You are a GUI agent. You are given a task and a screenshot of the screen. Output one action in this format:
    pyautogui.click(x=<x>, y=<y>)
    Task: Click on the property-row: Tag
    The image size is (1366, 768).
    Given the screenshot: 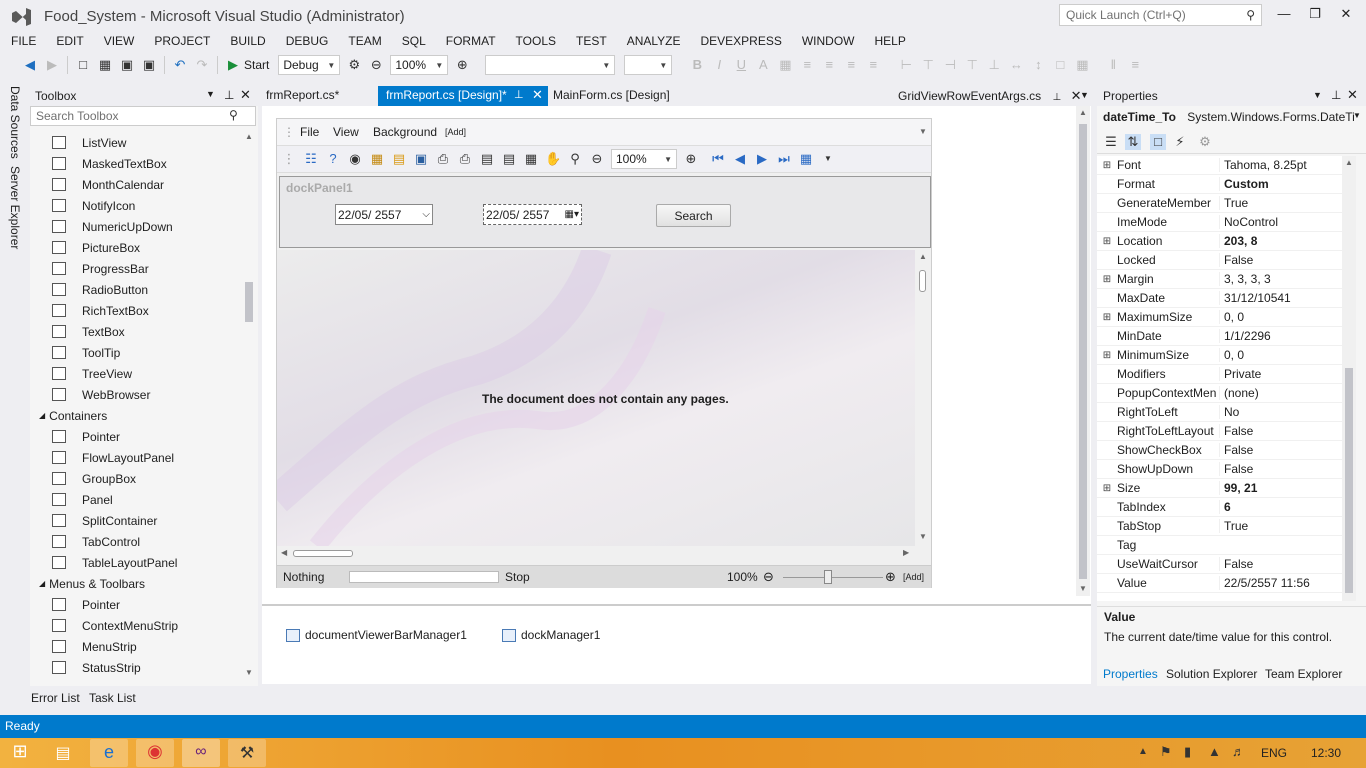 What is the action you would take?
    pyautogui.click(x=1219, y=545)
    